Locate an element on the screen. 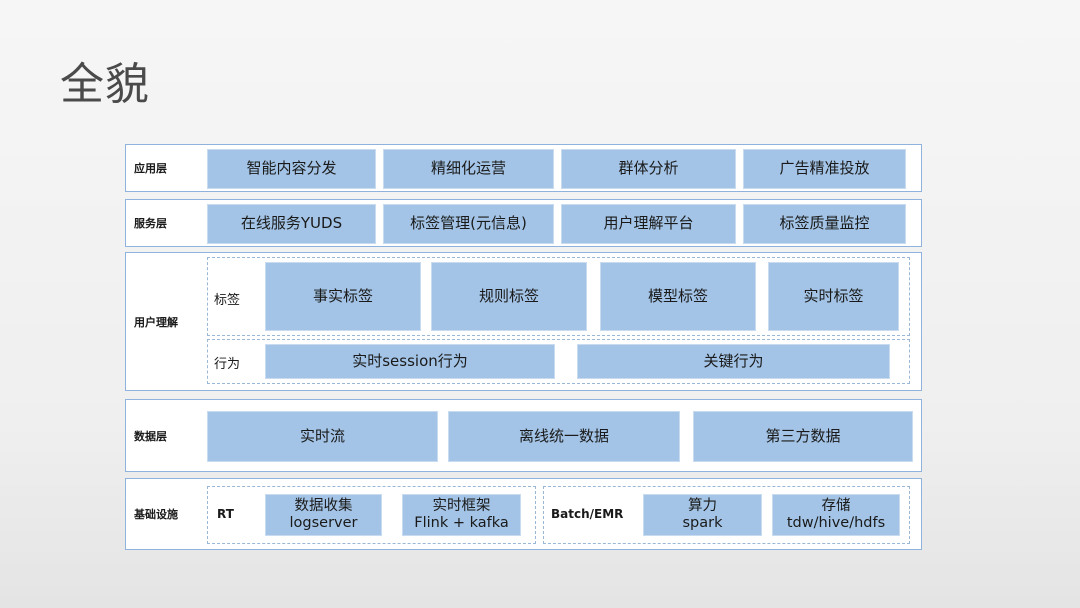  service-box-tag-management: 标签管理(元信息) is located at coordinates (468, 224).